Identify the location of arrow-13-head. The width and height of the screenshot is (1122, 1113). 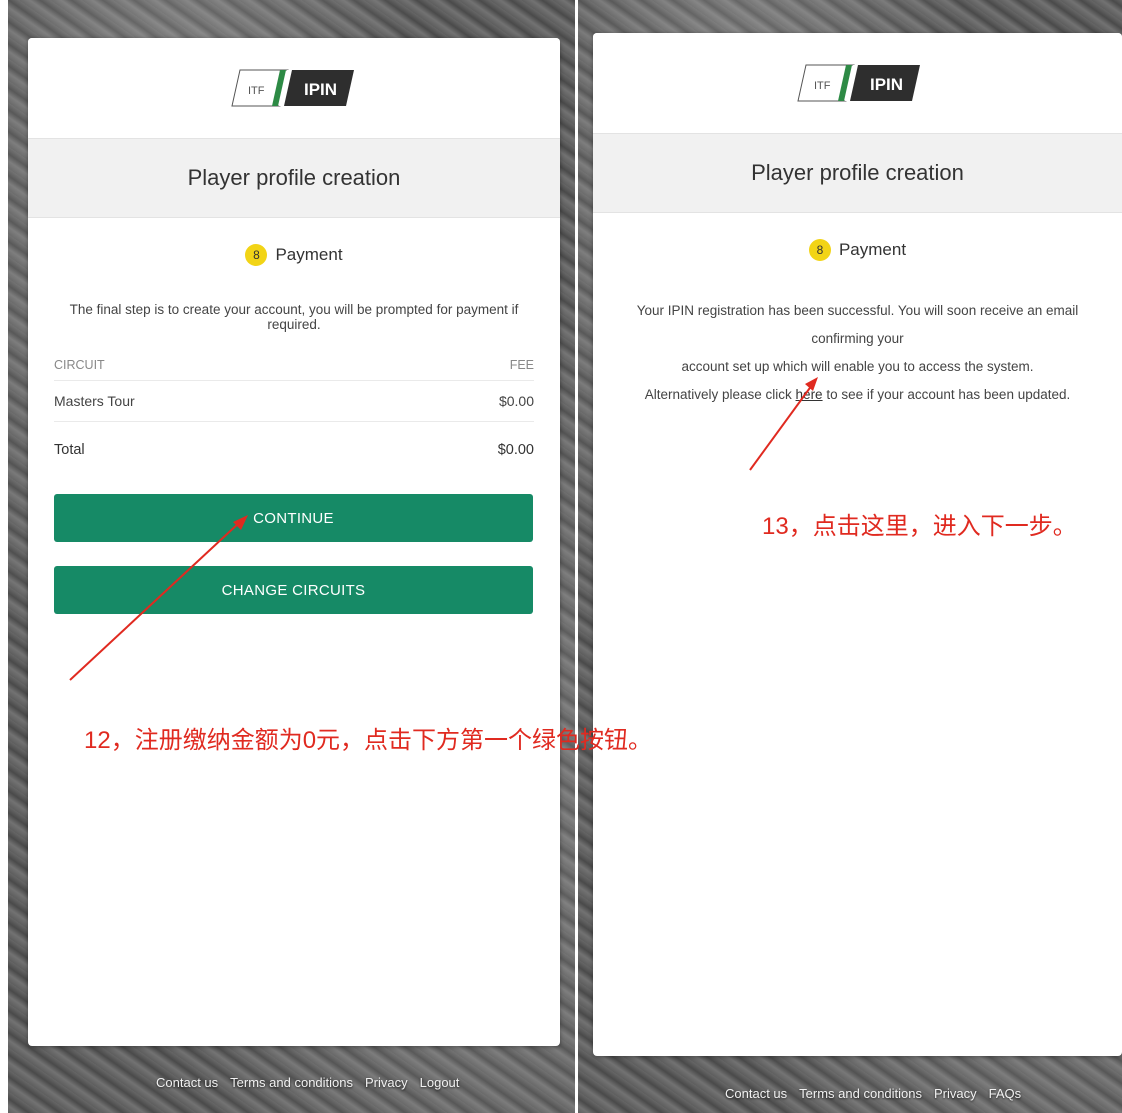
(811, 384).